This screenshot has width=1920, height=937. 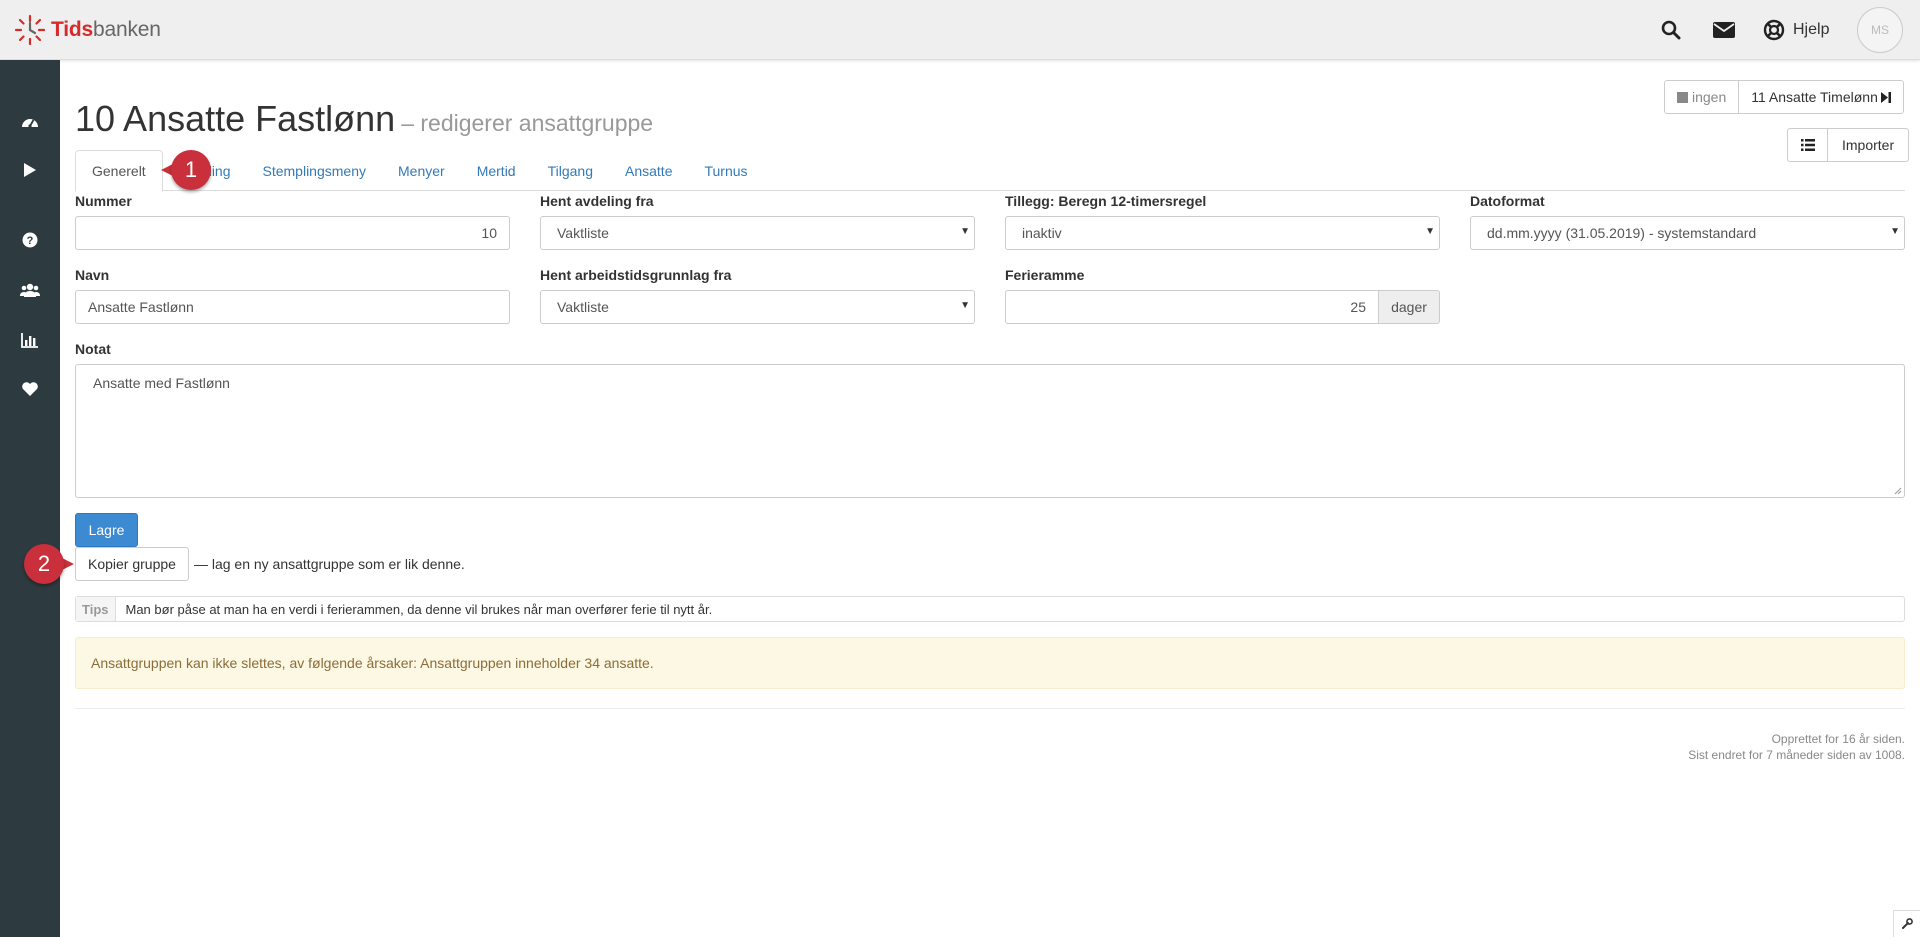 I want to click on callout-marker-1-number: 1, so click(x=191, y=170).